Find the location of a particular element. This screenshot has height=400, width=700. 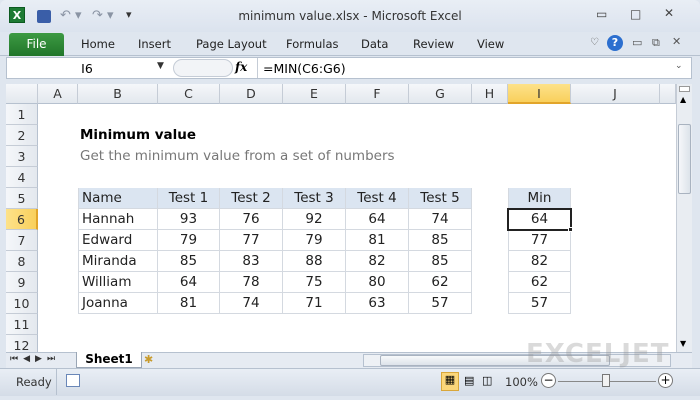

column-header-j: J is located at coordinates (615, 94).